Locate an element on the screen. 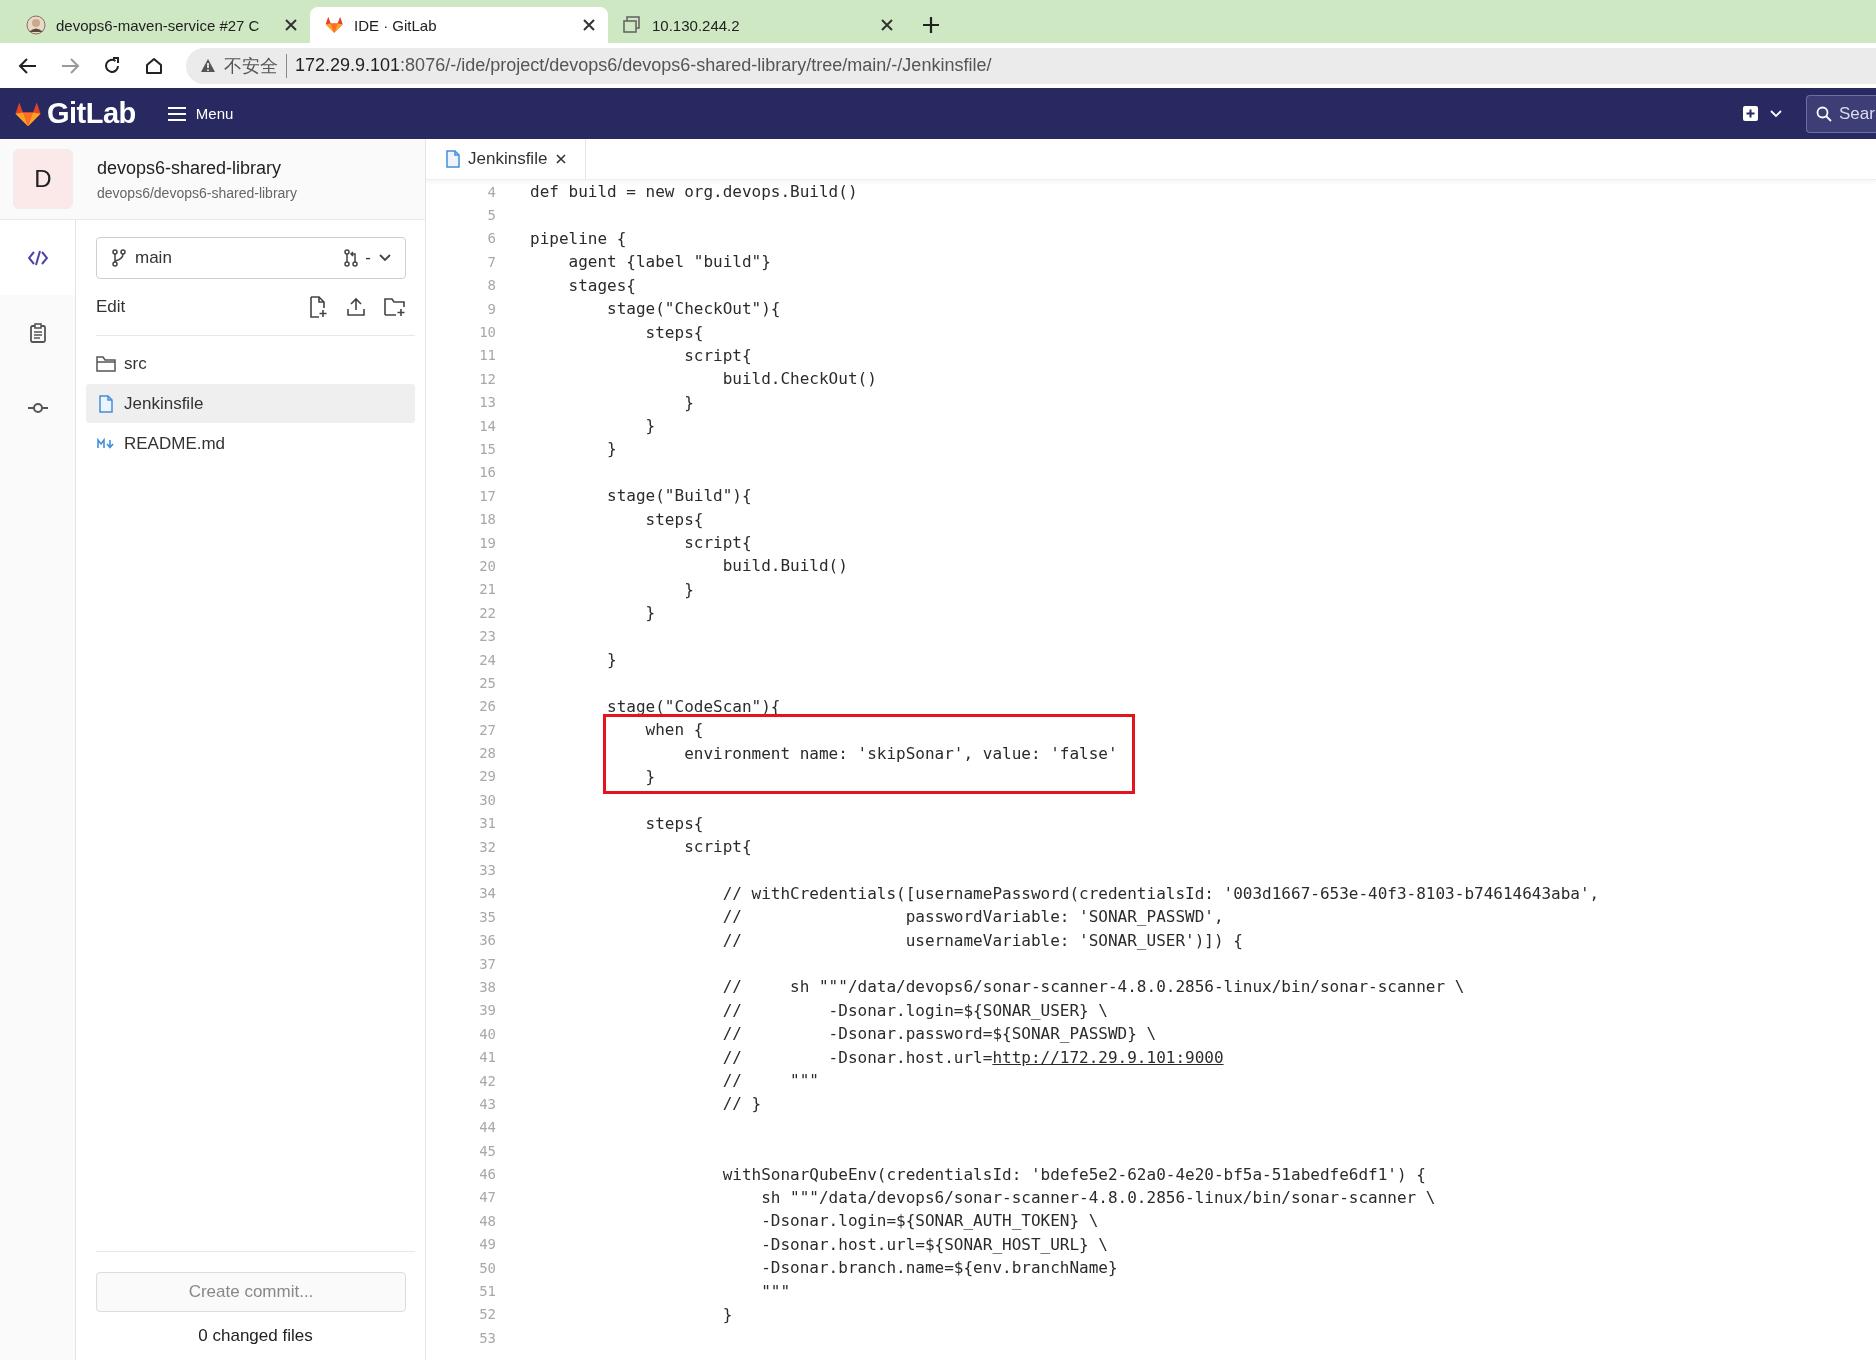 This screenshot has width=1876, height=1360. clipboard-icon is located at coordinates (37, 332).